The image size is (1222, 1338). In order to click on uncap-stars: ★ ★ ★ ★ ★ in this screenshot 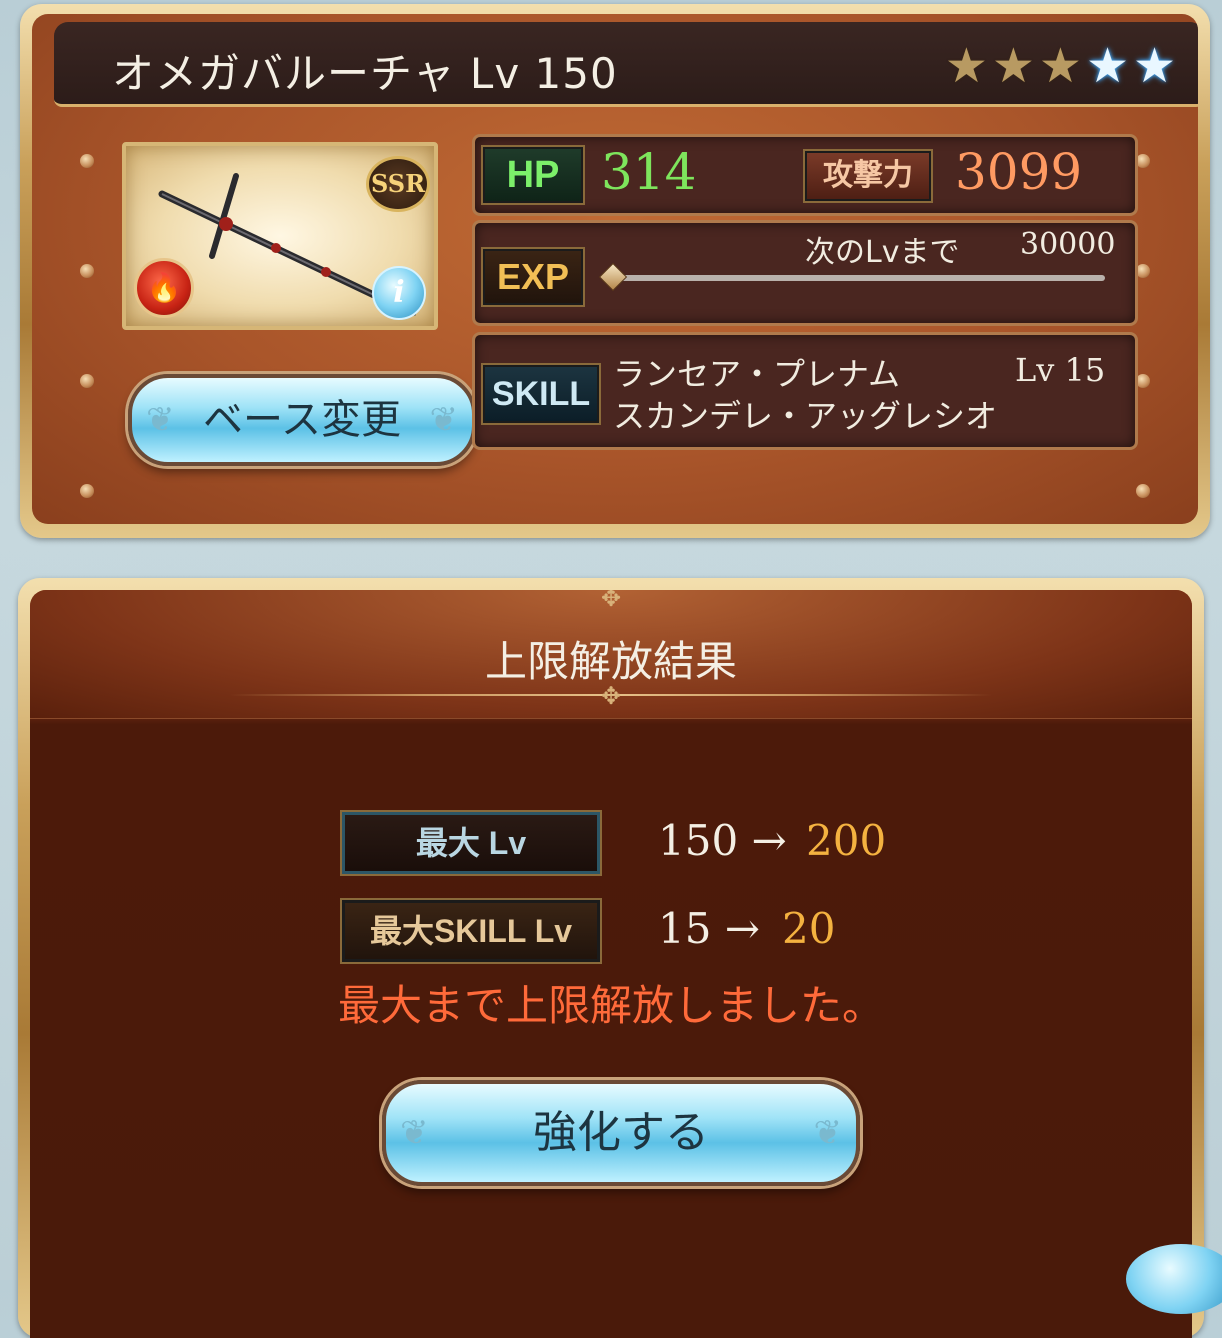, I will do `click(1060, 66)`.